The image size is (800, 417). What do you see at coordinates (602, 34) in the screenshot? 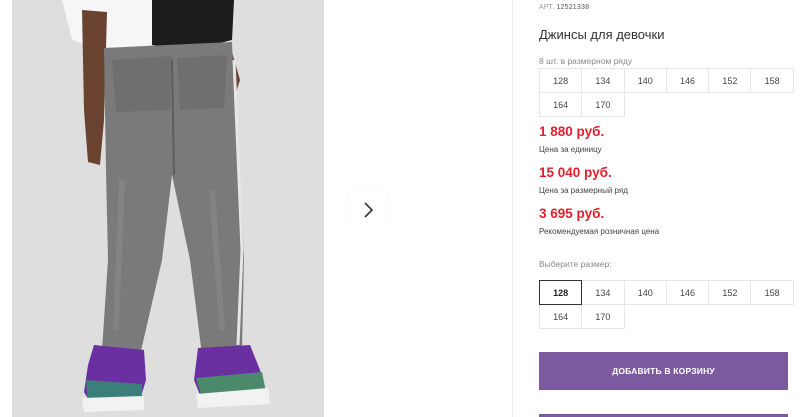
I see `product-title: Джинсы для девочки` at bounding box center [602, 34].